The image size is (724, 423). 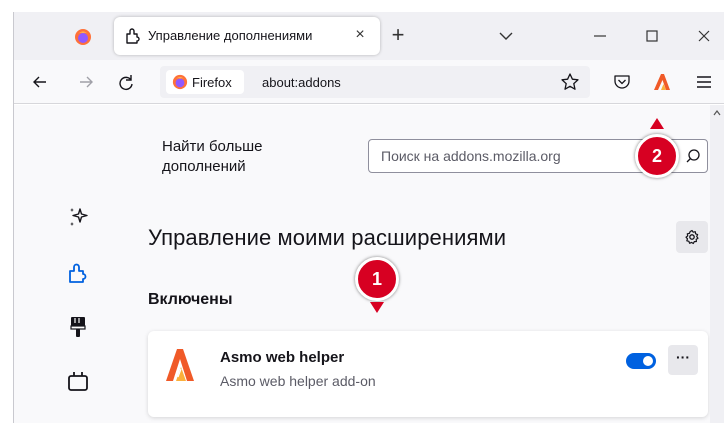 I want to click on tools-button, so click(x=692, y=237).